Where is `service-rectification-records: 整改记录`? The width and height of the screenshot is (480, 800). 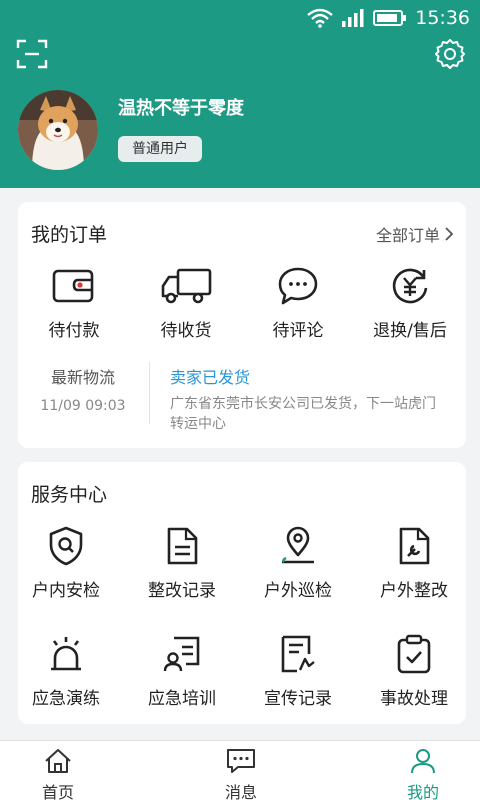
service-rectification-records: 整改记录 is located at coordinates (182, 562).